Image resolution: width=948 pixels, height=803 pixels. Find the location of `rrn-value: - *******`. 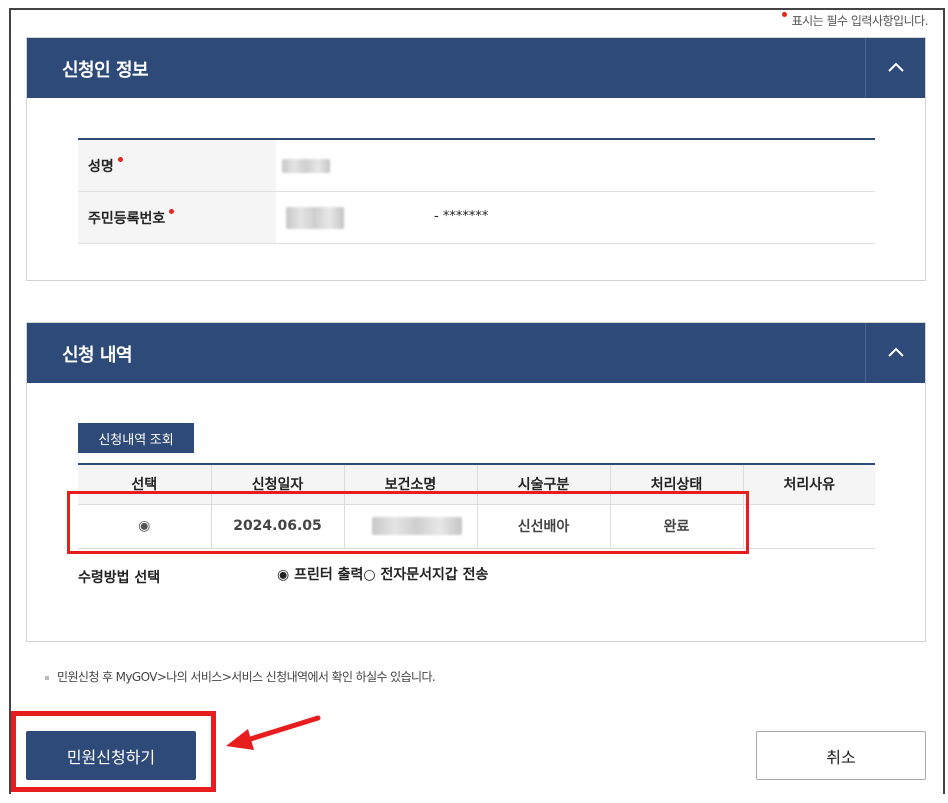

rrn-value: - ******* is located at coordinates (575, 217).